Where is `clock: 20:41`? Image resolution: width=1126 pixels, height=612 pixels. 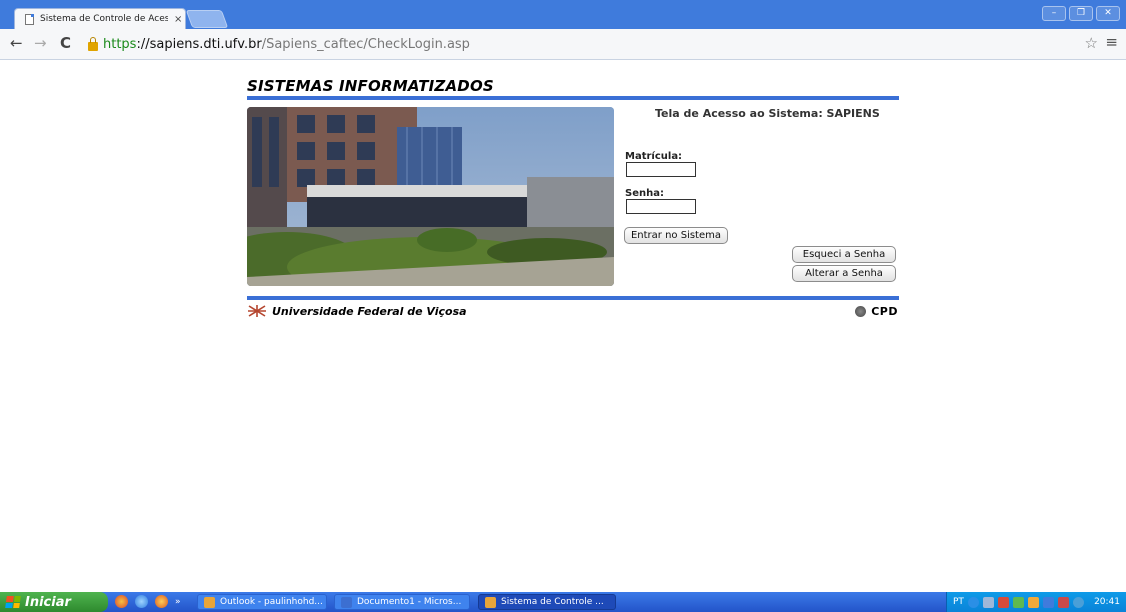
clock: 20:41 is located at coordinates (1107, 602).